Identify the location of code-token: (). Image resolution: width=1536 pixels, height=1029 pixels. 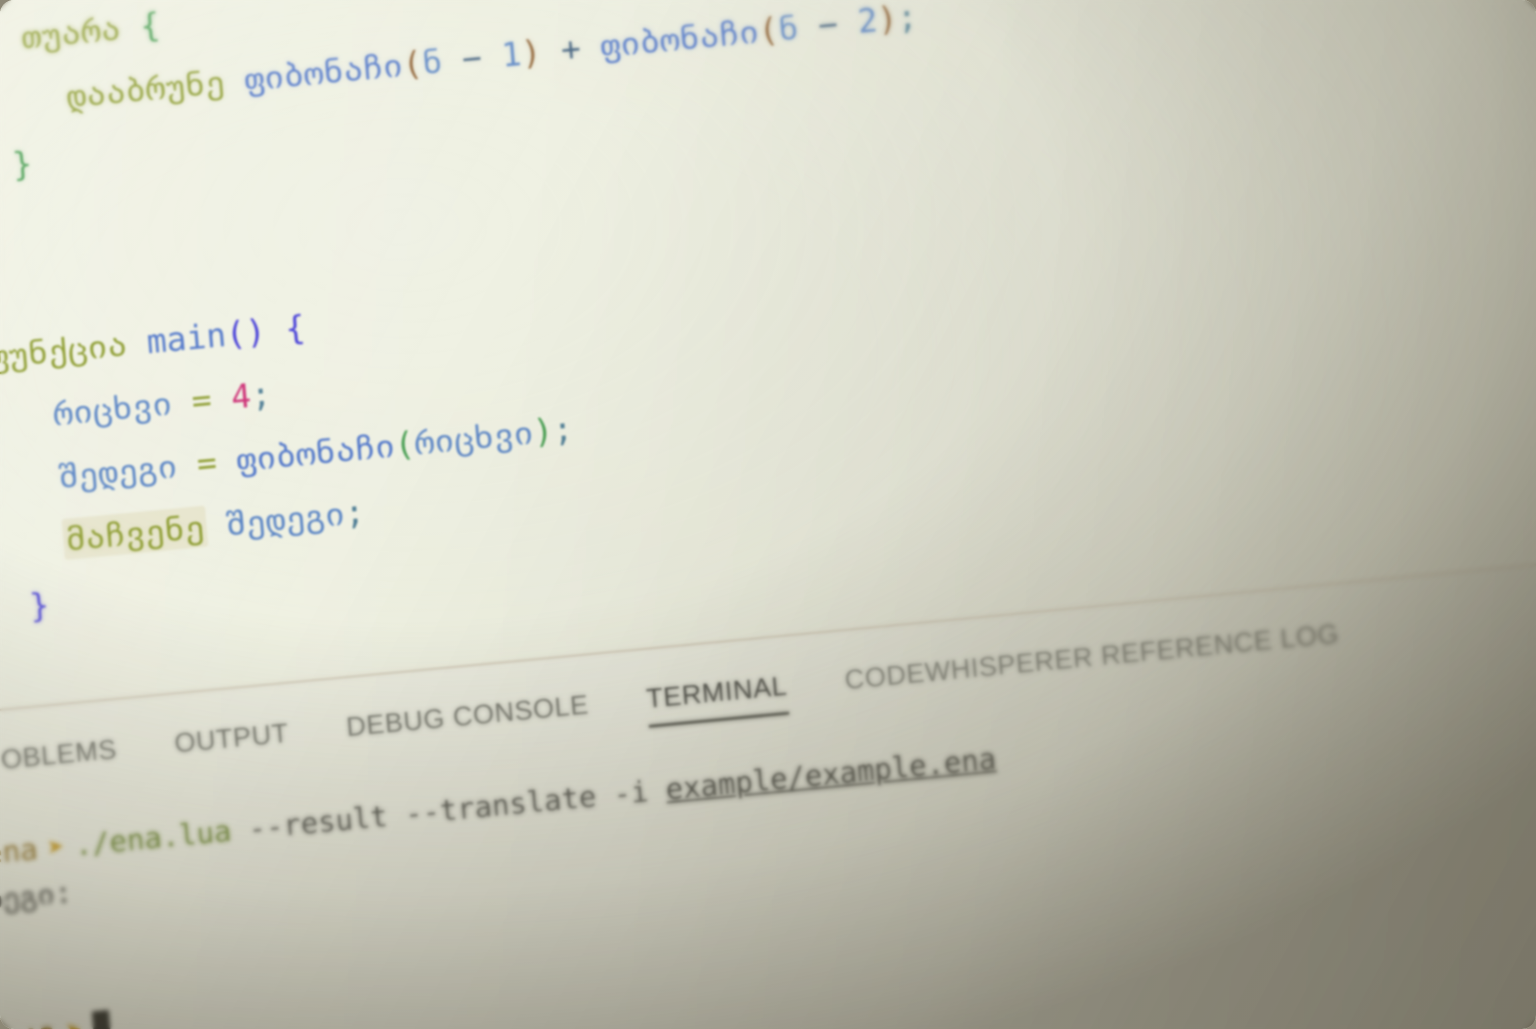
(246, 332).